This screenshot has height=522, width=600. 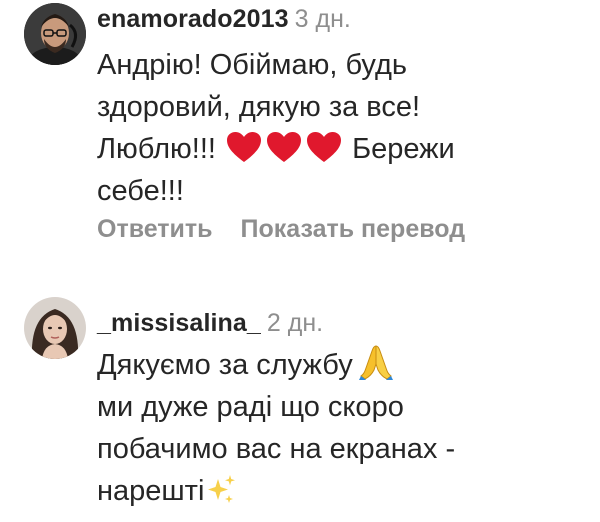 What do you see at coordinates (179, 323) in the screenshot?
I see `username: _missisalina_` at bounding box center [179, 323].